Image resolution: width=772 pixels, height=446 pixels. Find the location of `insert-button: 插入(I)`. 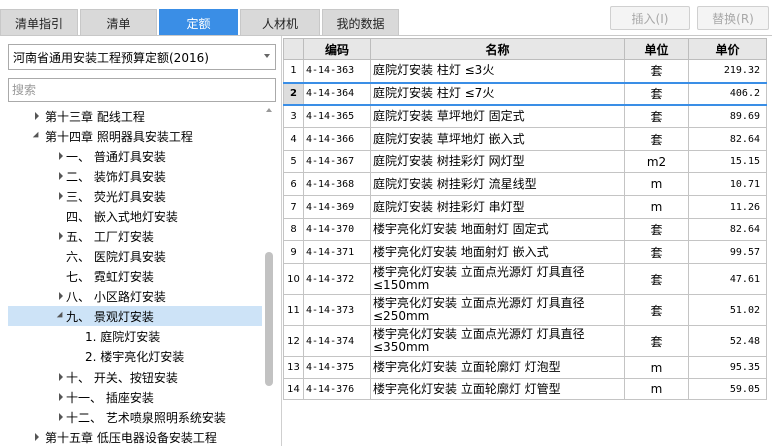

insert-button: 插入(I) is located at coordinates (650, 18).